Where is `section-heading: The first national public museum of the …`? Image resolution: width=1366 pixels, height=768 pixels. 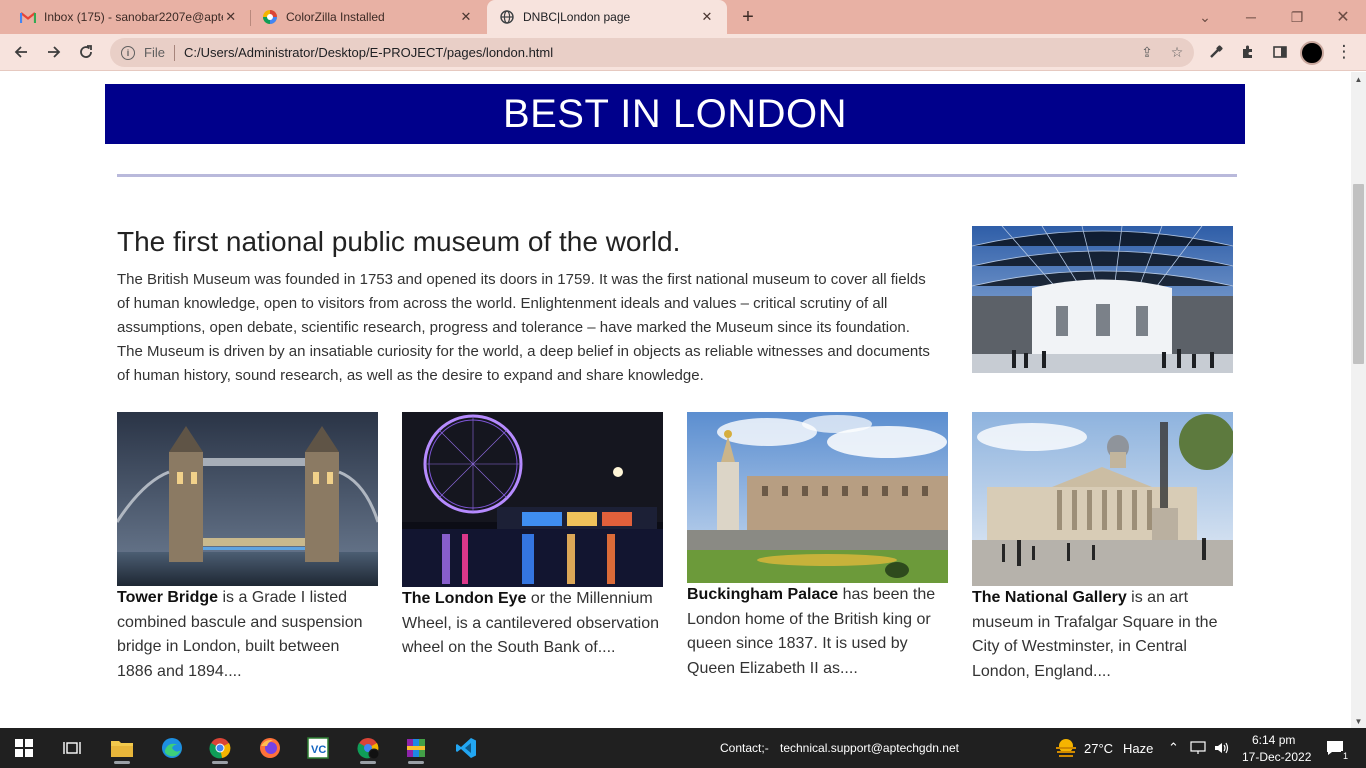
section-heading: The first national public museum of the … is located at coordinates (399, 241).